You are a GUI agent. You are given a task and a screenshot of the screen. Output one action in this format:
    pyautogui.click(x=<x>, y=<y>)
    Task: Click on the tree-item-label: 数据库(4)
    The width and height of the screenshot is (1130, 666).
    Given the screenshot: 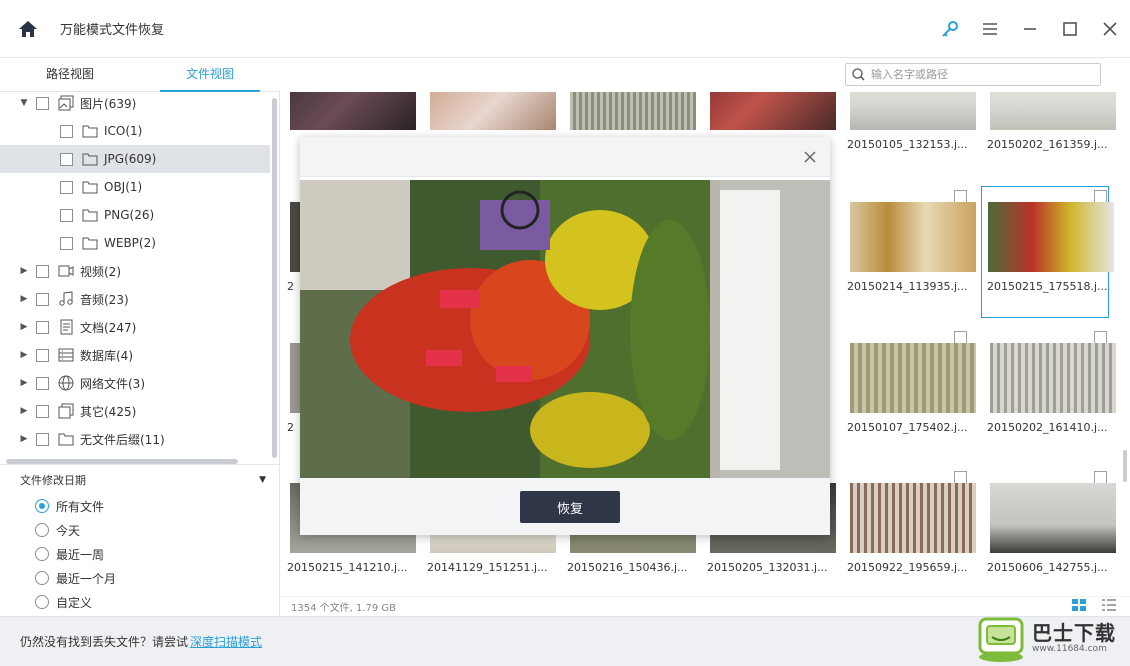 What is the action you would take?
    pyautogui.click(x=106, y=355)
    